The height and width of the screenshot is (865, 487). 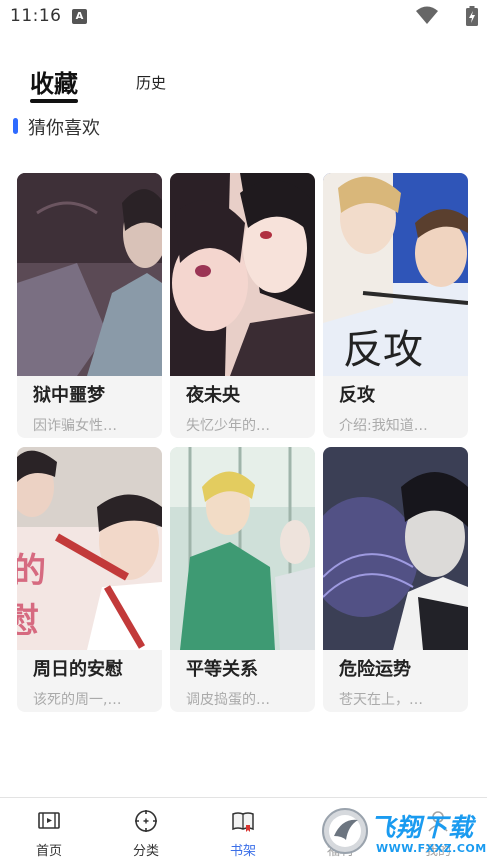 I want to click on watermark: 飞翔下载 WWW.FXXZ.COM, so click(x=402, y=831).